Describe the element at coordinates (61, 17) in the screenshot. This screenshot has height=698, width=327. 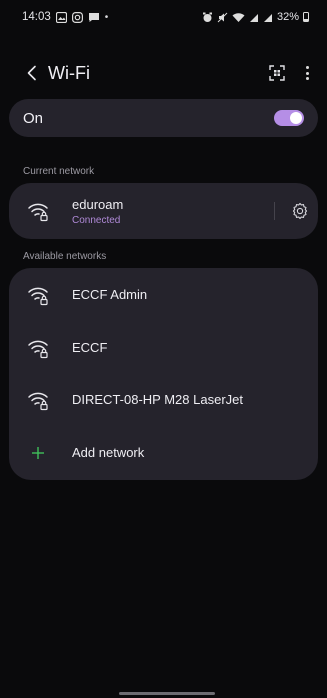
I see `image-notification-icon` at that location.